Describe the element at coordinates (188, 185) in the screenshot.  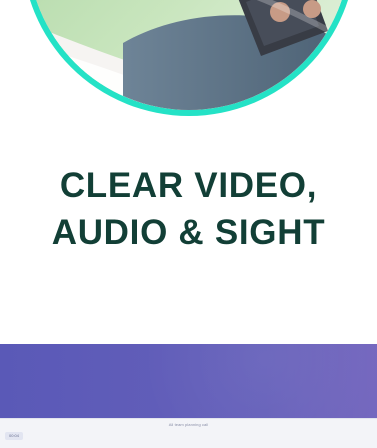
I see `headline-line-1: CLEAR VIDEO,` at that location.